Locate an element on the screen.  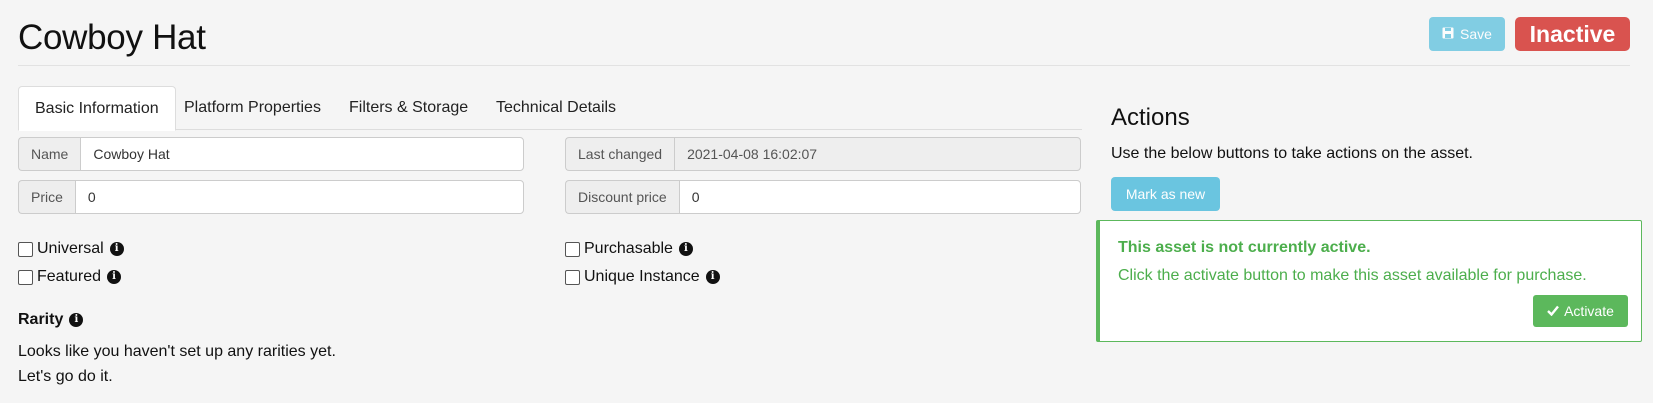
featured-label: Featured is located at coordinates (69, 276).